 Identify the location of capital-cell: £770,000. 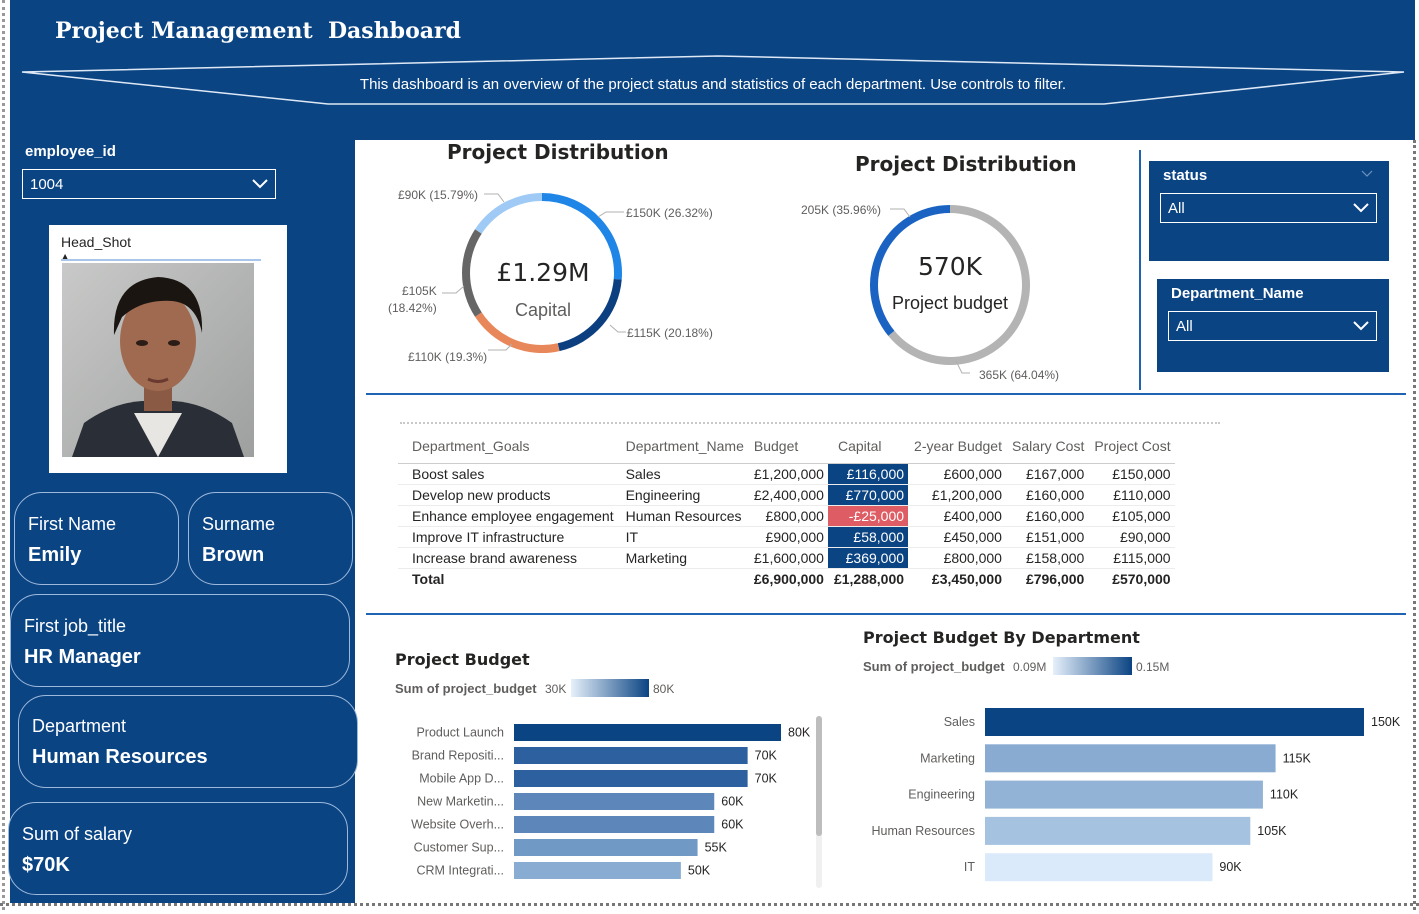
(868, 495).